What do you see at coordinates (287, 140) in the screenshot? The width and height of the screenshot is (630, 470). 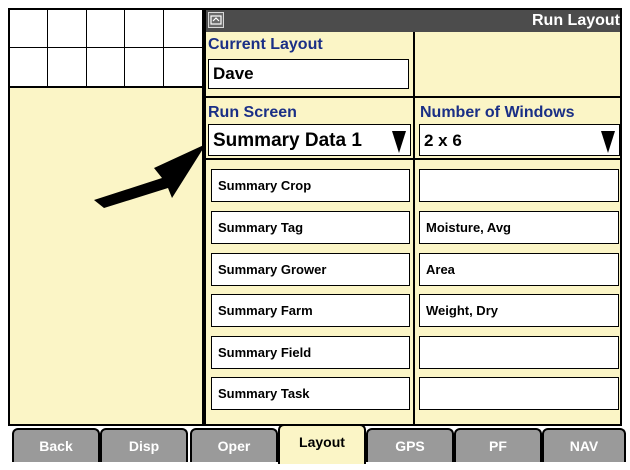 I see `run-screen-value: Summary Data 1` at bounding box center [287, 140].